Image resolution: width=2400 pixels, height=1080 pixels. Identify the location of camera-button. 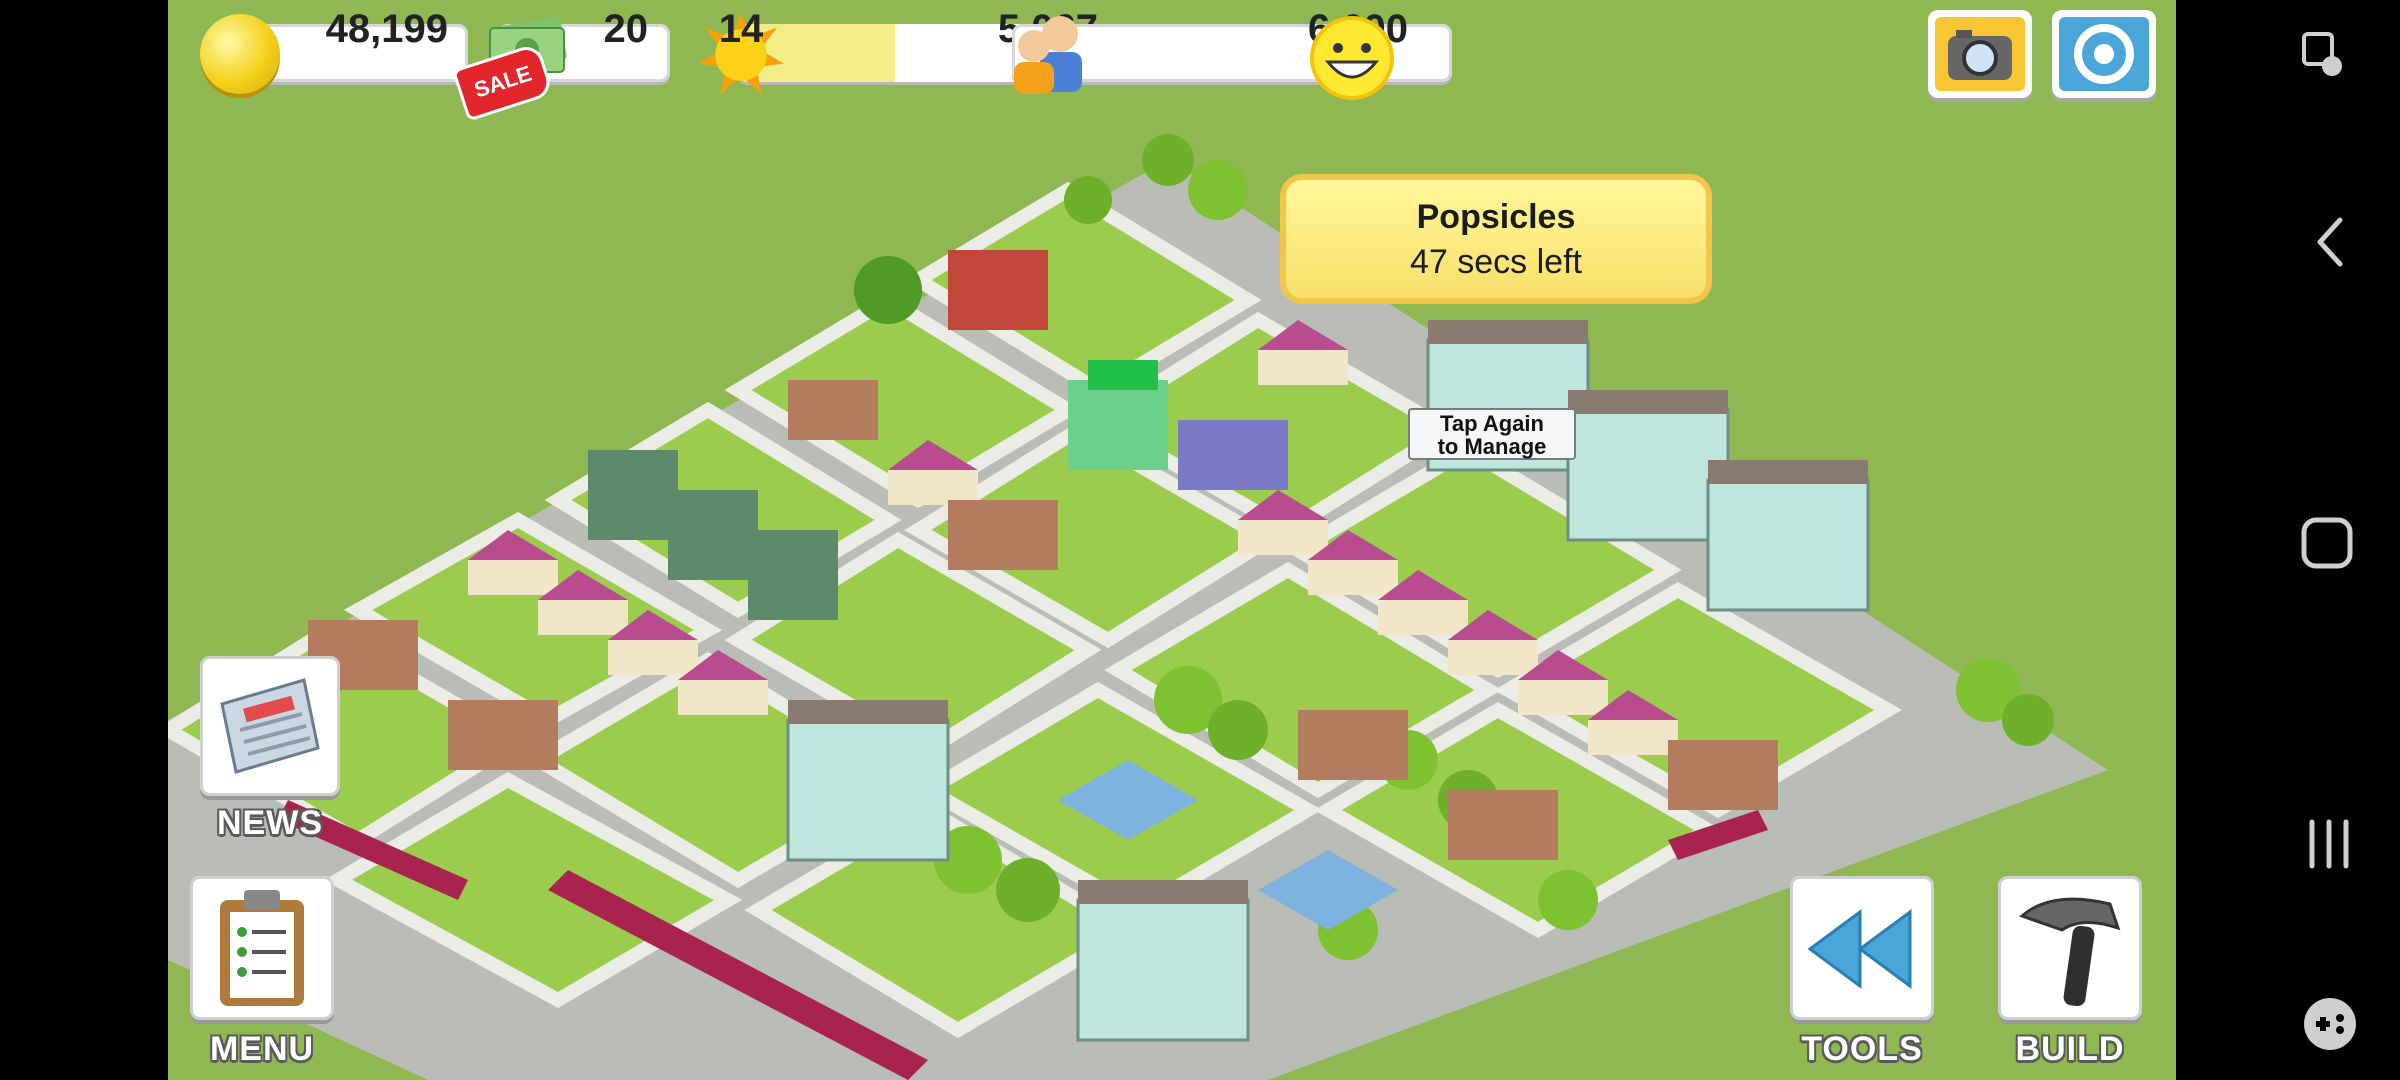
(1980, 54).